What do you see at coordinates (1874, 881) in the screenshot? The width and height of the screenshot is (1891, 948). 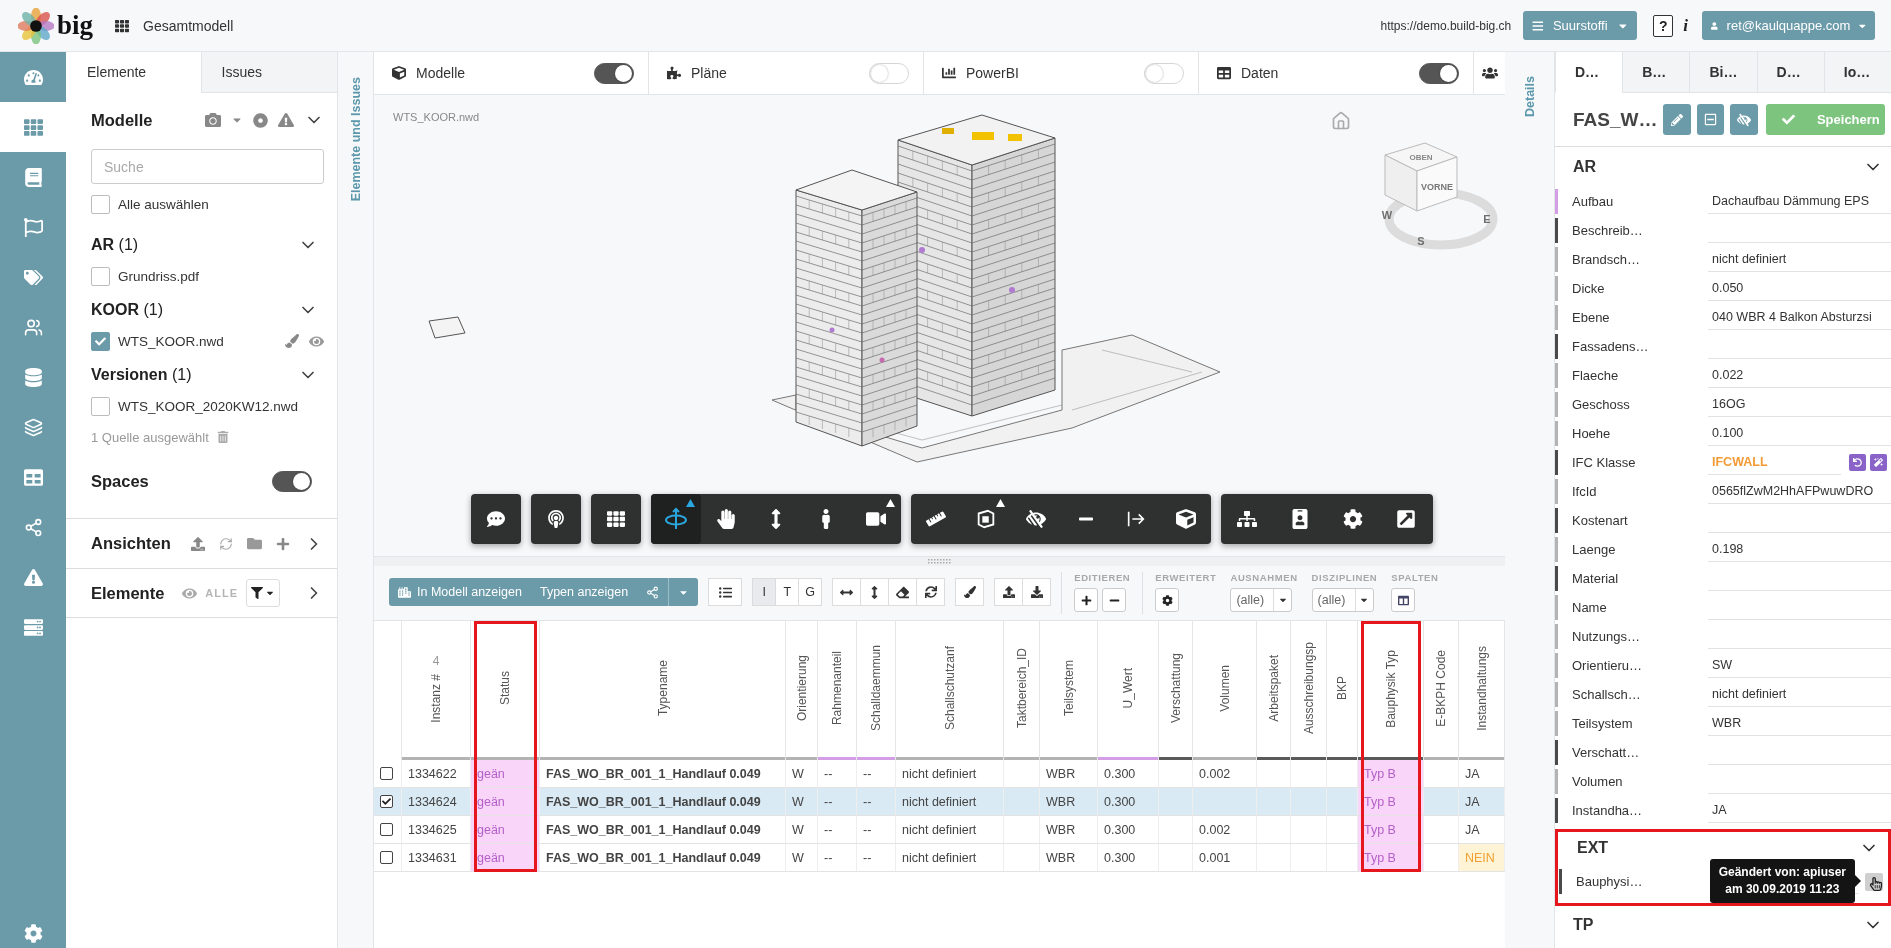 I see `history-button` at bounding box center [1874, 881].